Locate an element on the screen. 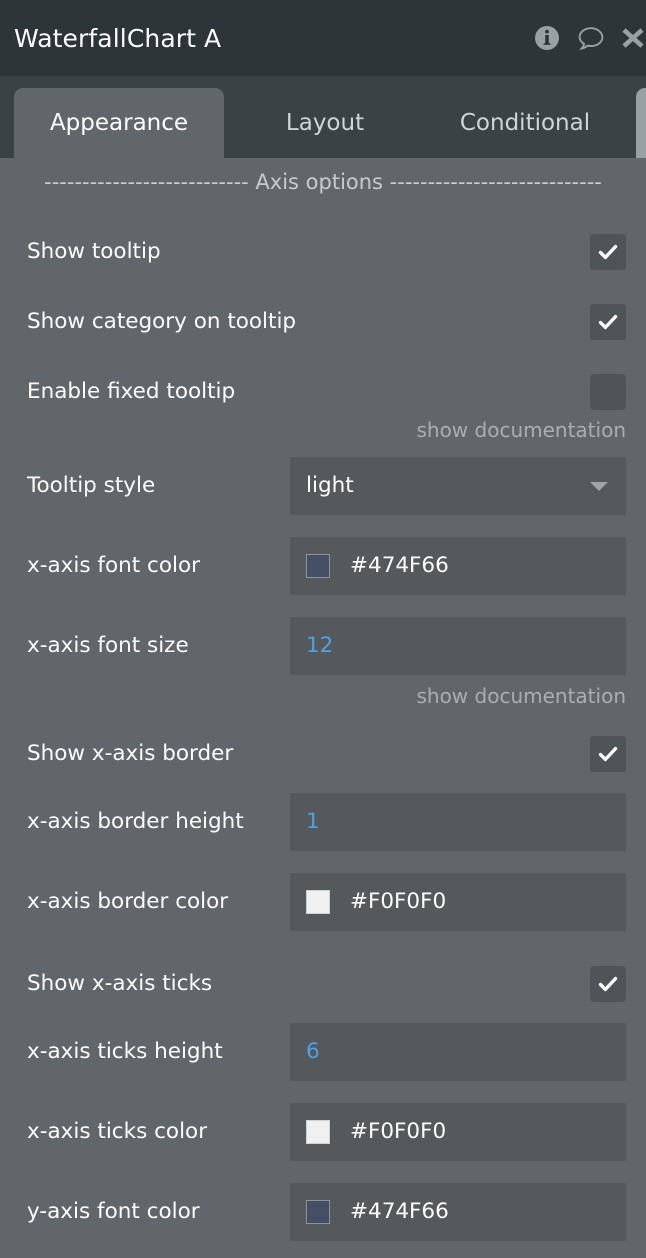 This screenshot has width=646, height=1258. option-label: Show x-axis ticks is located at coordinates (120, 984).